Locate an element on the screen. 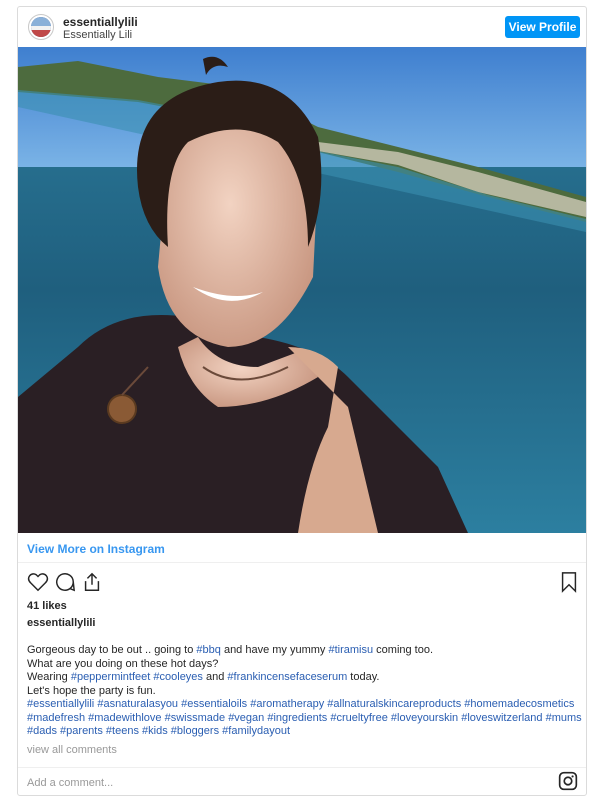 The width and height of the screenshot is (592, 800). hashtag-link: #allnaturalskincareproducts is located at coordinates (394, 704).